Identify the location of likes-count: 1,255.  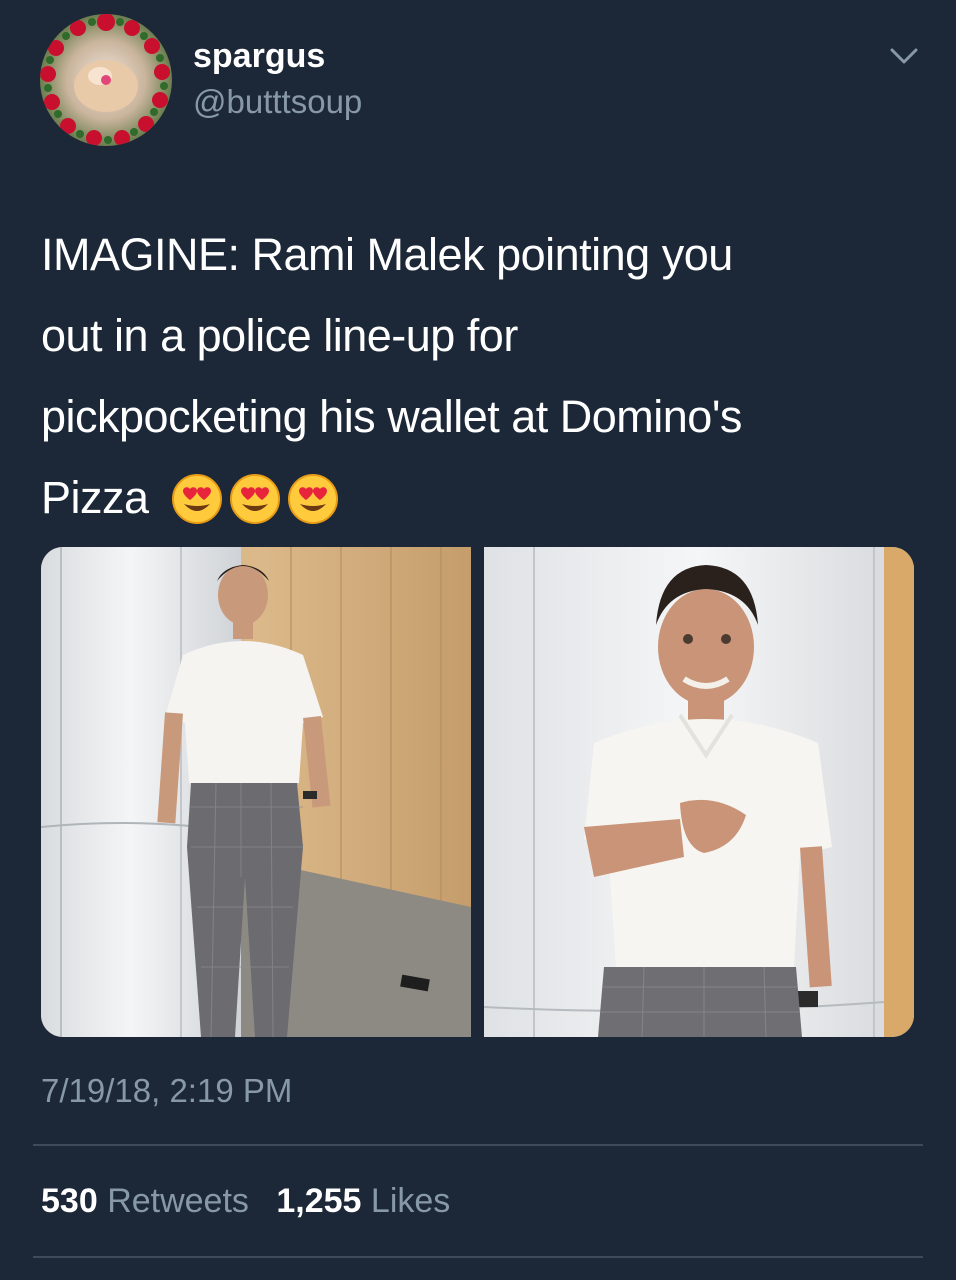
(319, 1201).